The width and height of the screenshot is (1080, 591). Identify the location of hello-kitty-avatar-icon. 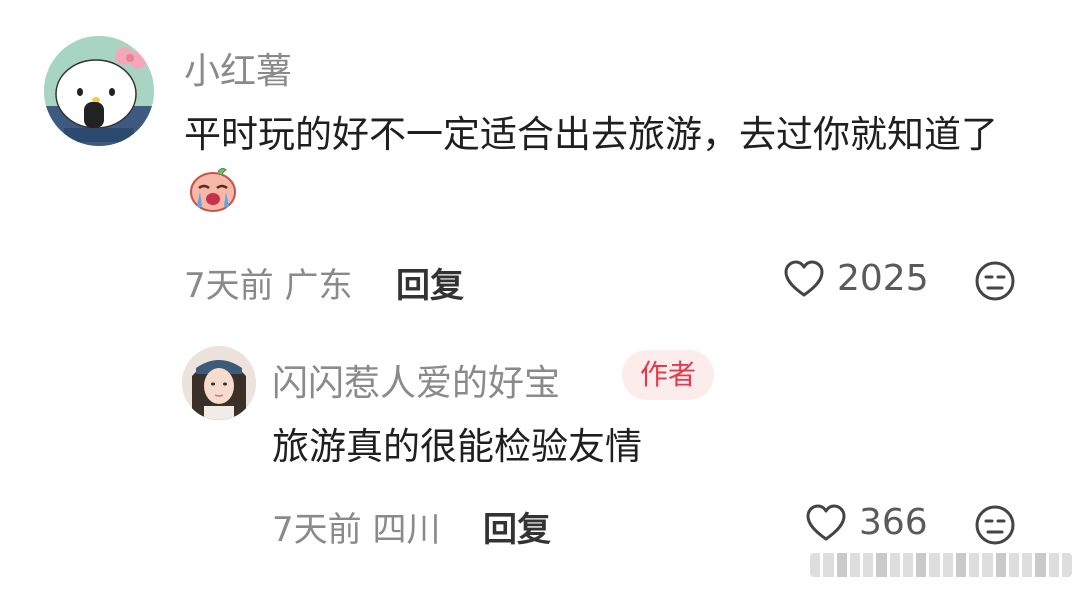
(99, 91).